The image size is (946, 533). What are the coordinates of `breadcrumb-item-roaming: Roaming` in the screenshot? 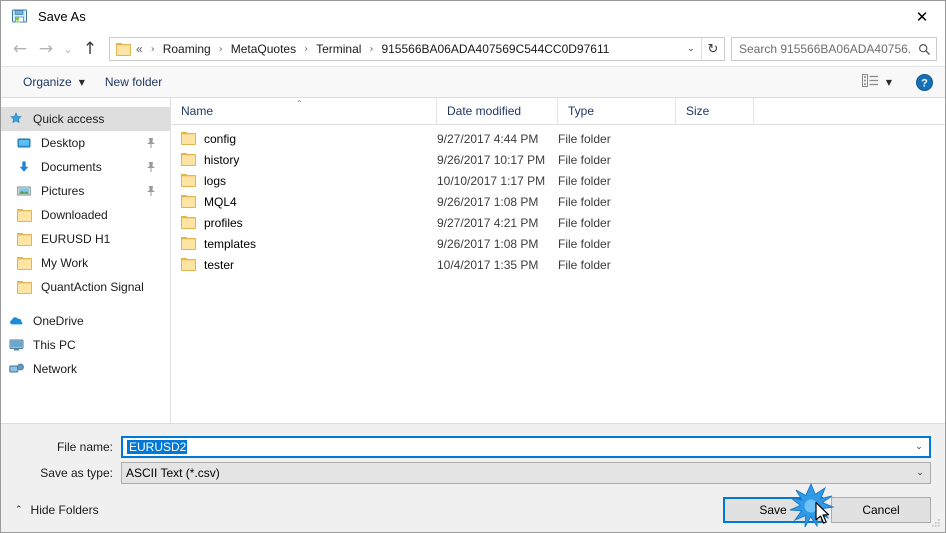 It's located at (187, 49).